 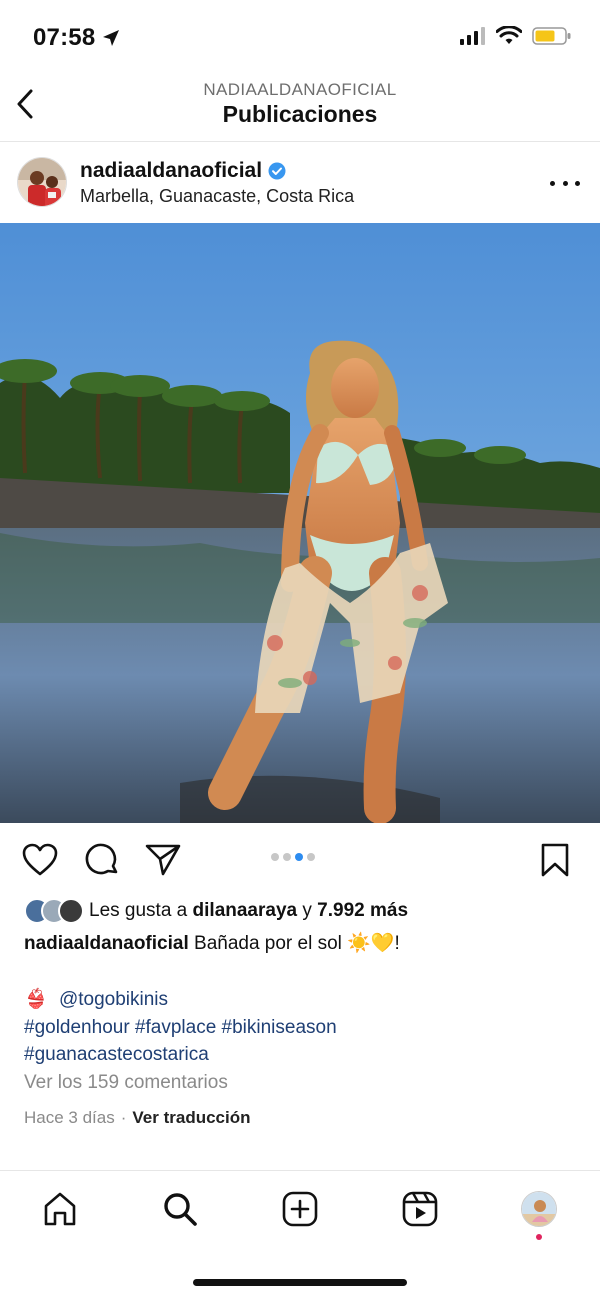 What do you see at coordinates (551, 36) in the screenshot?
I see `battery-icon` at bounding box center [551, 36].